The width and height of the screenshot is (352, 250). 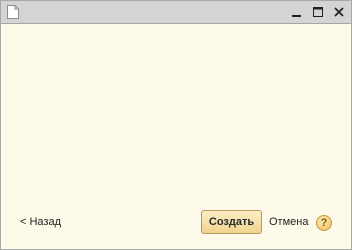 What do you see at coordinates (297, 12) in the screenshot?
I see `minimize-button` at bounding box center [297, 12].